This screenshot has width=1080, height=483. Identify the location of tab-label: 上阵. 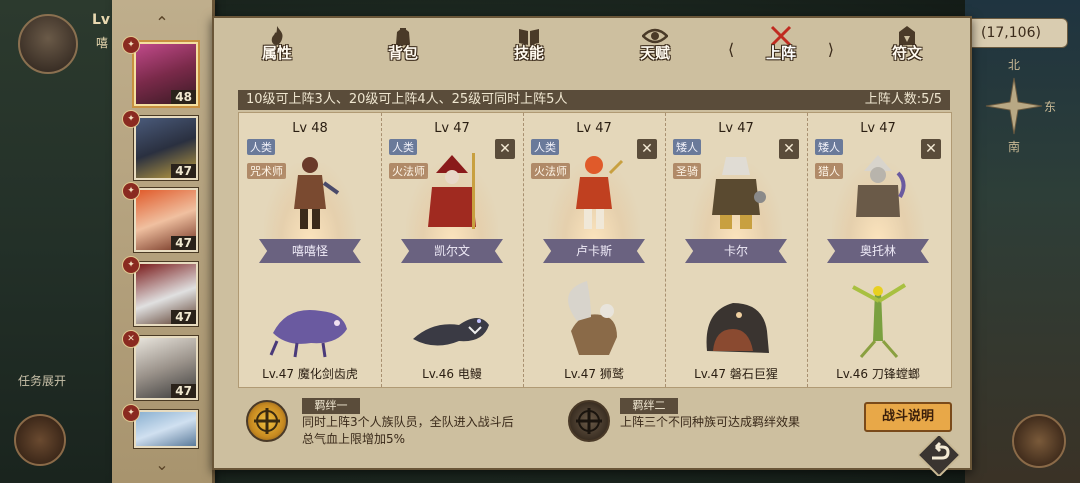
(780, 53).